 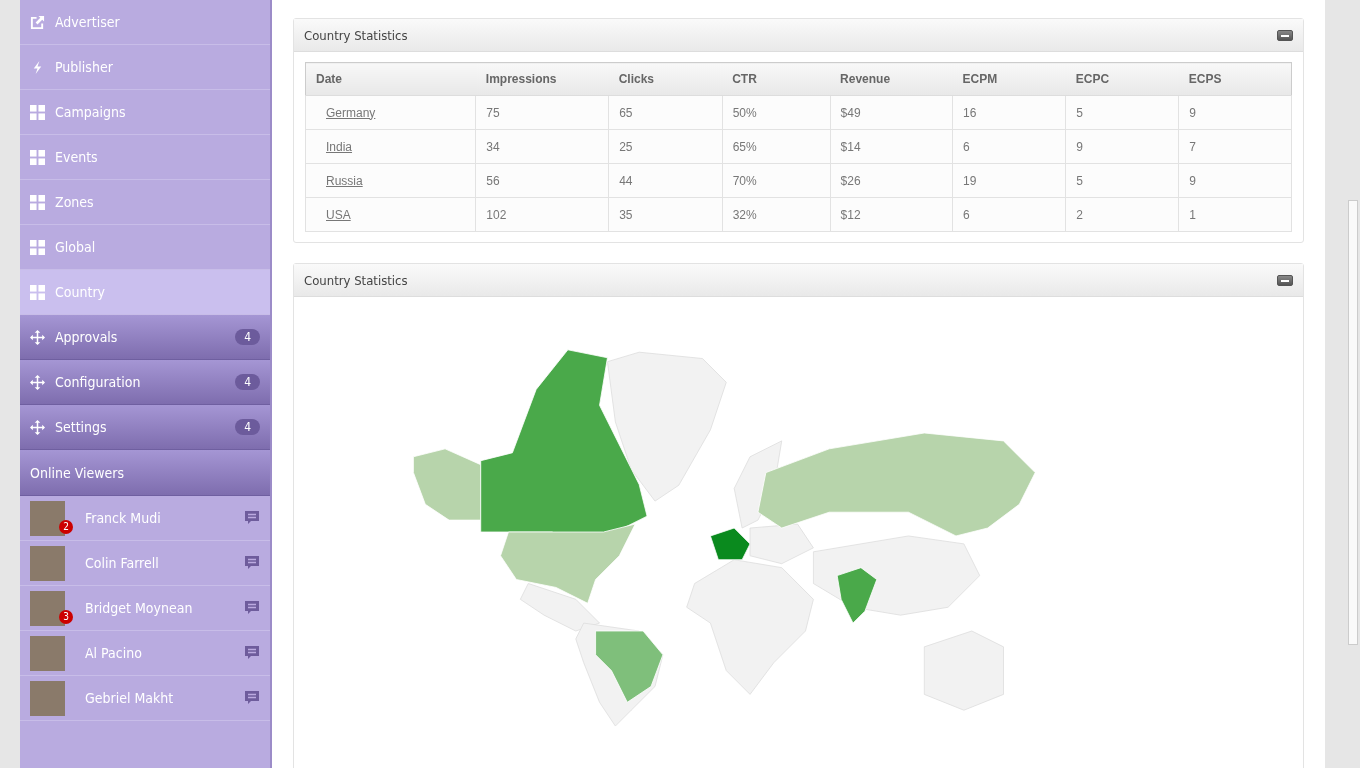 I want to click on section-header: Online Viewers, so click(x=145, y=473).